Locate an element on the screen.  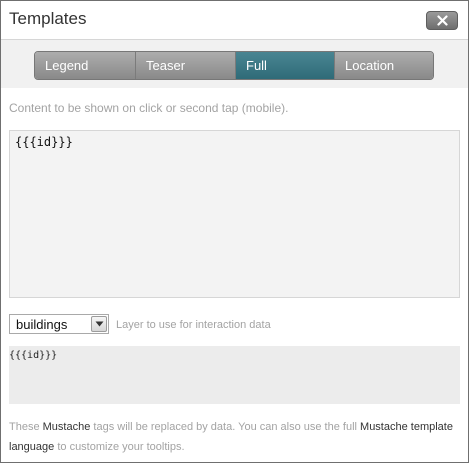
tab-bar-area: Legend Teaser Full Location is located at coordinates (234, 64).